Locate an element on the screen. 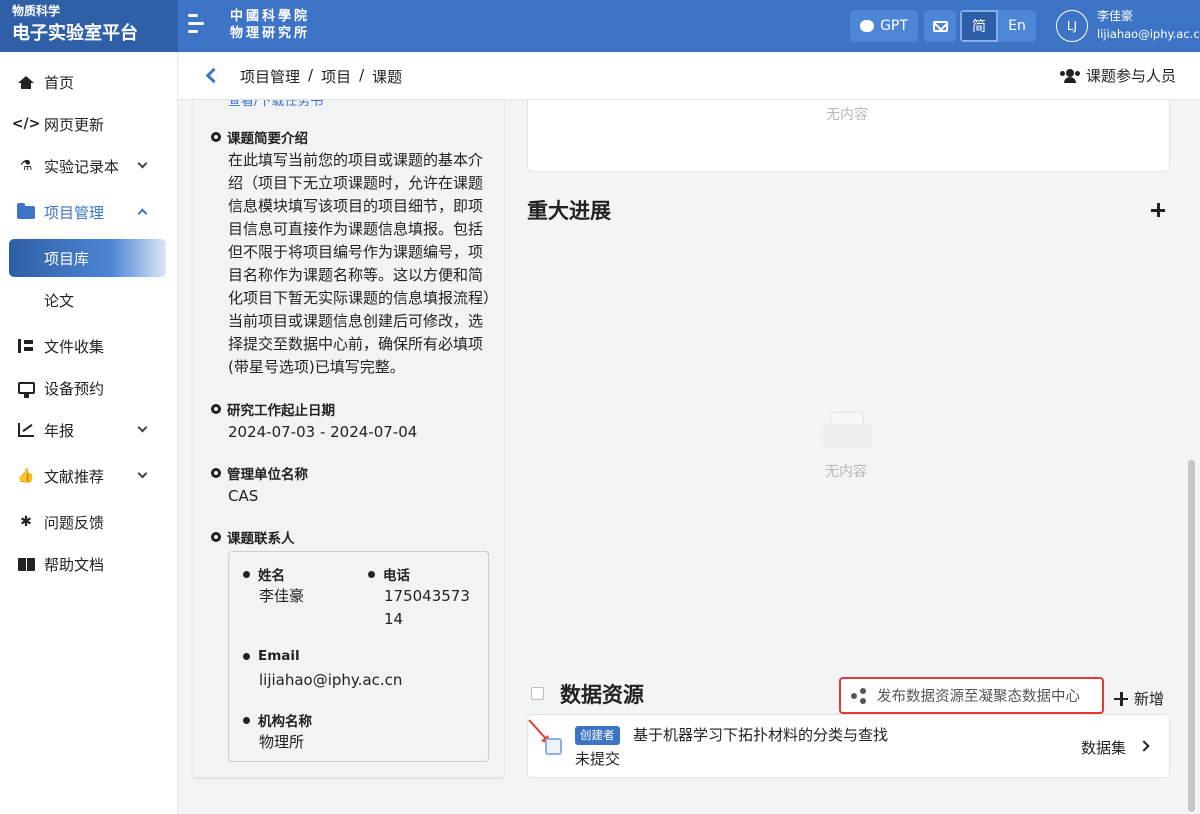 The image size is (1200, 814). sidebar-subitem-papers: 论文 is located at coordinates (87, 300).